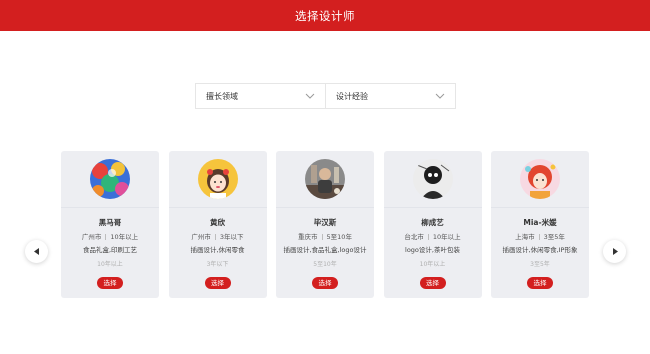  Describe the element at coordinates (432, 250) in the screenshot. I see `designer-tags: logo设计,茶叶包装` at that location.